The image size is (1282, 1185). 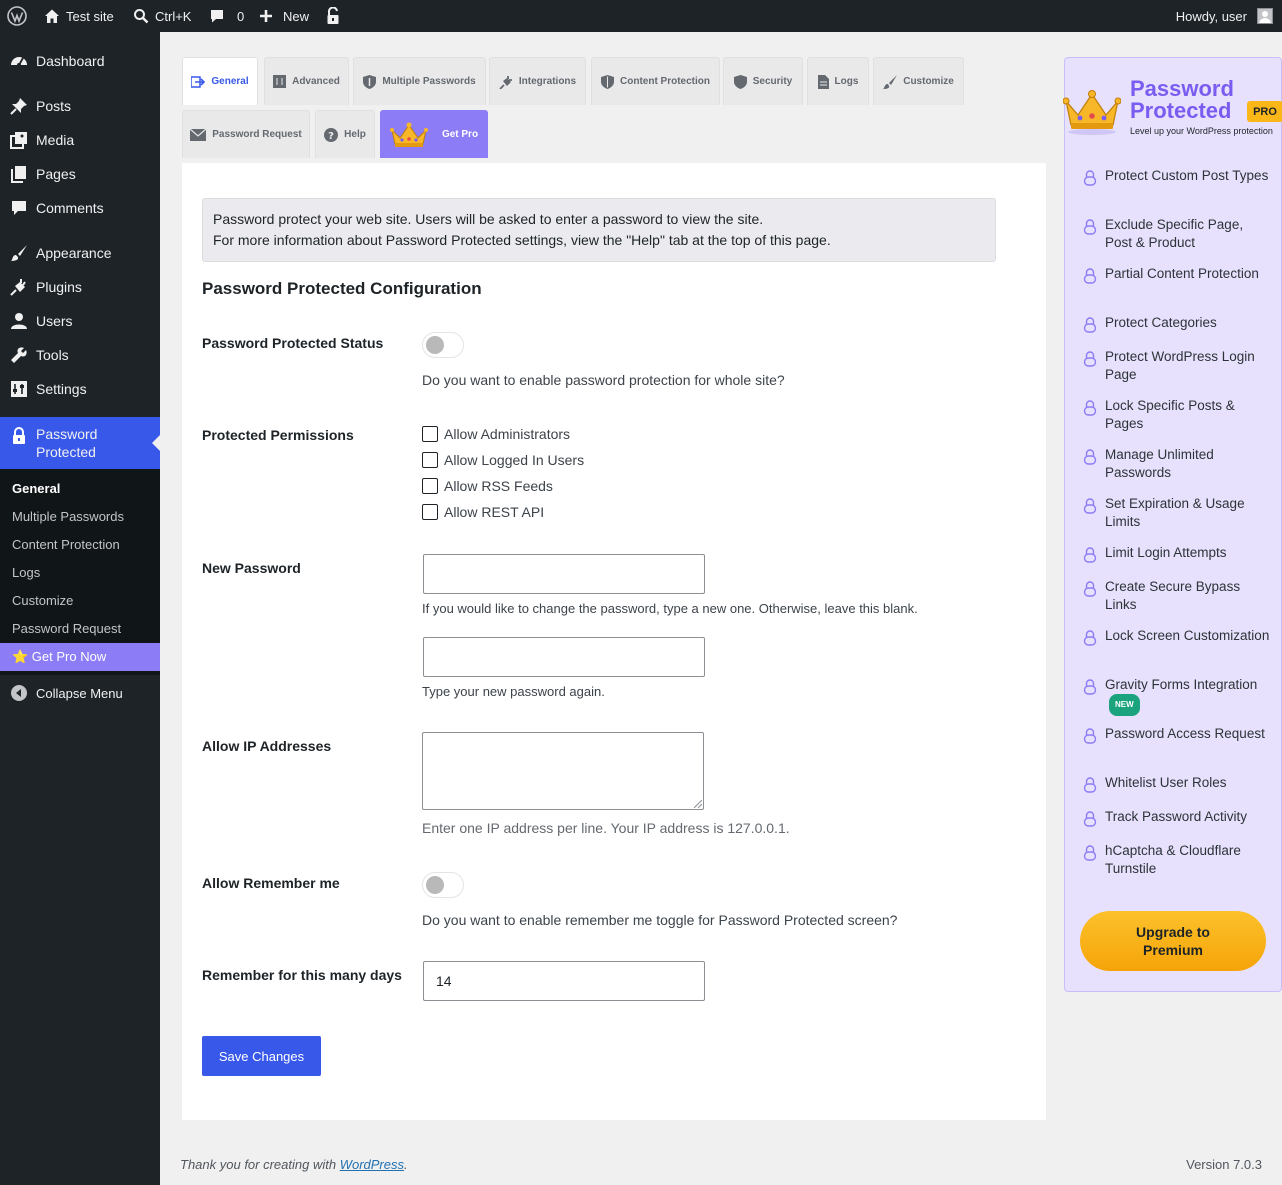 I want to click on pro-badge: PRO, so click(x=1264, y=111).